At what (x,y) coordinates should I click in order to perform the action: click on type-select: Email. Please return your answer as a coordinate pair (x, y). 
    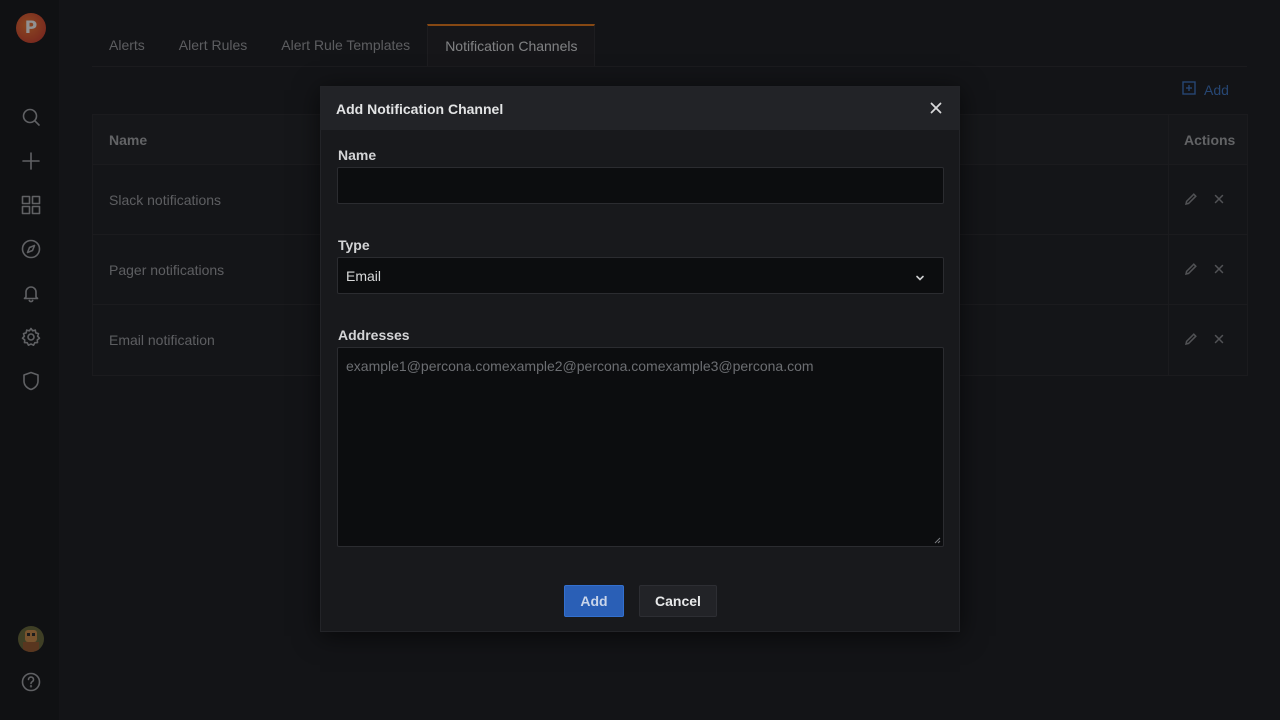
    Looking at the image, I should click on (640, 275).